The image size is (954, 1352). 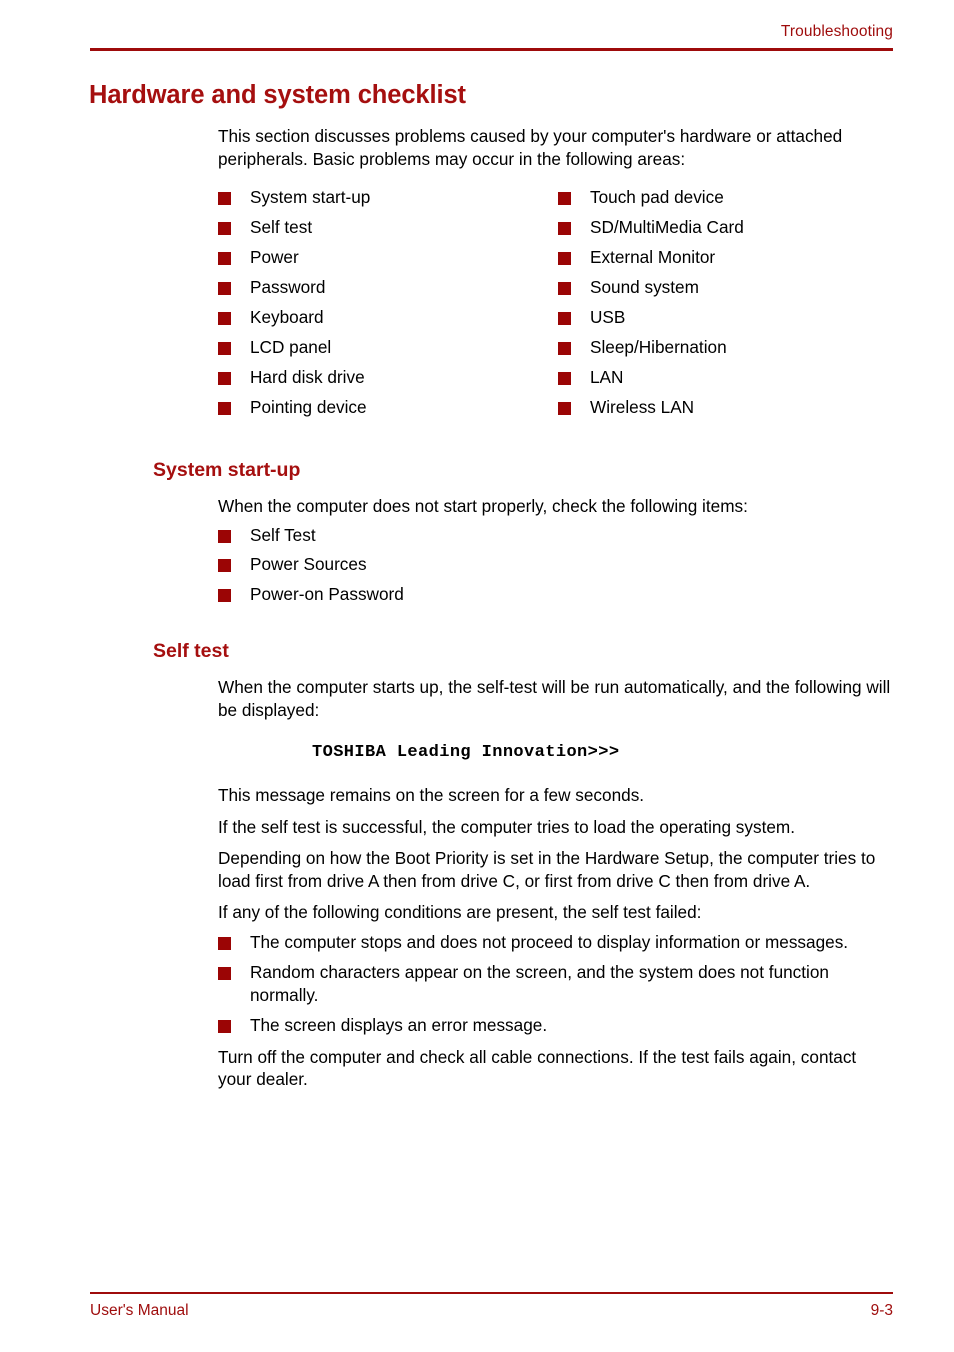 I want to click on list-item: LCD panel, so click(x=383, y=347).